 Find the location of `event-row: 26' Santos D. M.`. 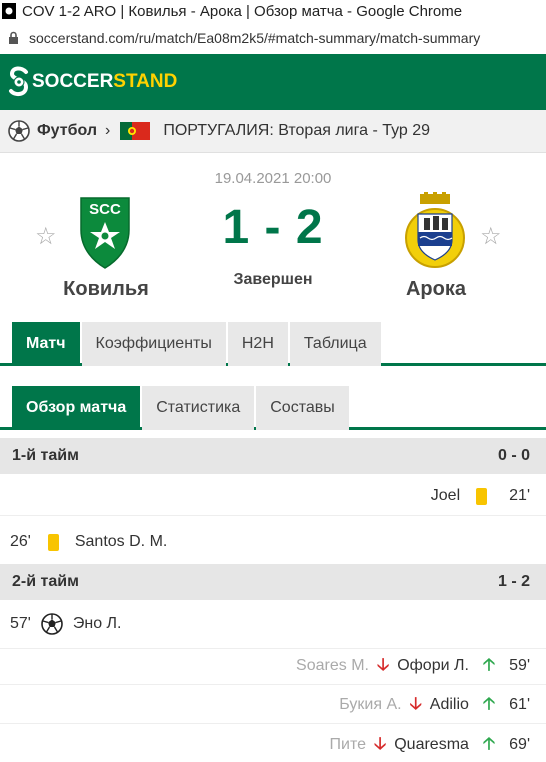

event-row: 26' Santos D. M. is located at coordinates (273, 542).